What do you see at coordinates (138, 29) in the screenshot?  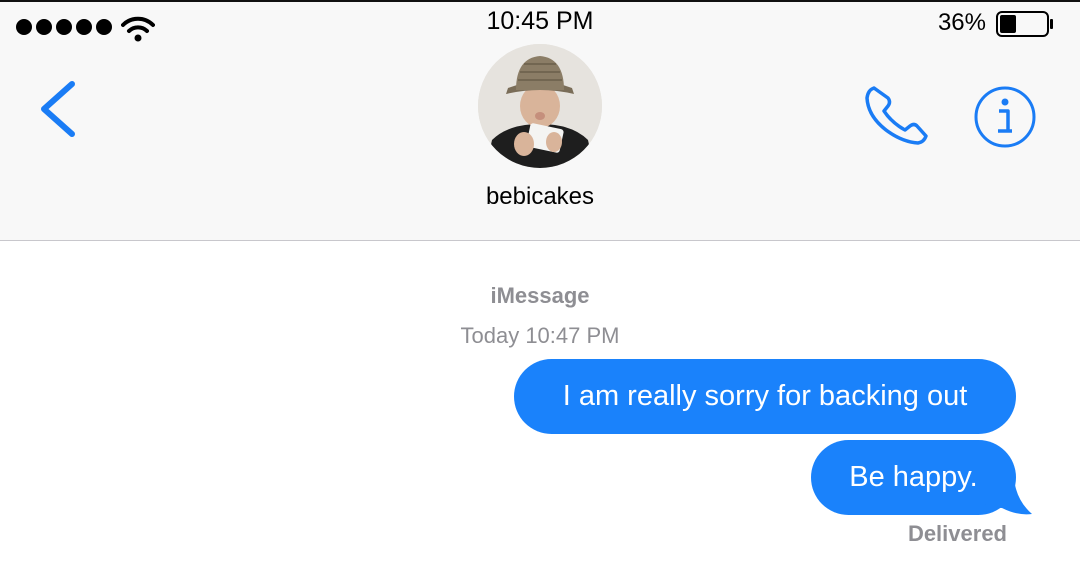 I see `wifi-icon` at bounding box center [138, 29].